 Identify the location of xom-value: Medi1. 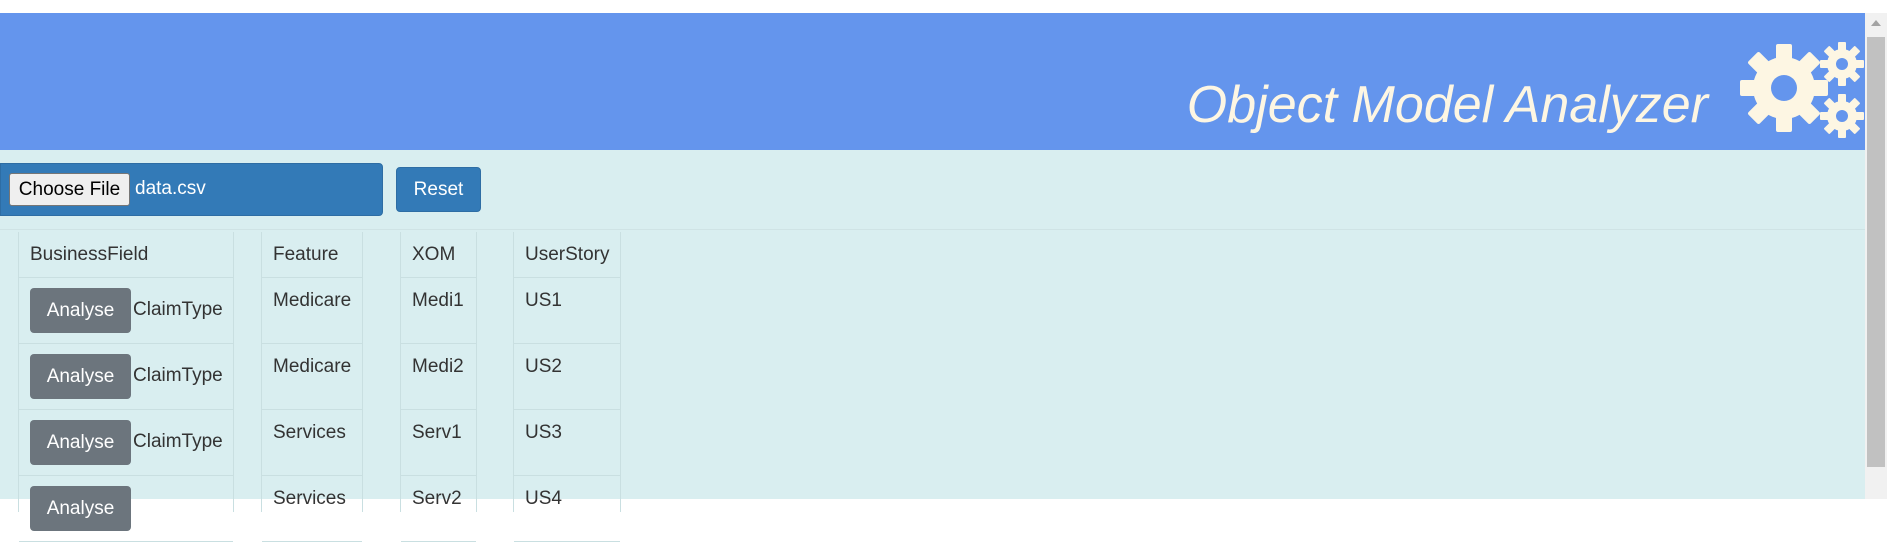
(438, 311).